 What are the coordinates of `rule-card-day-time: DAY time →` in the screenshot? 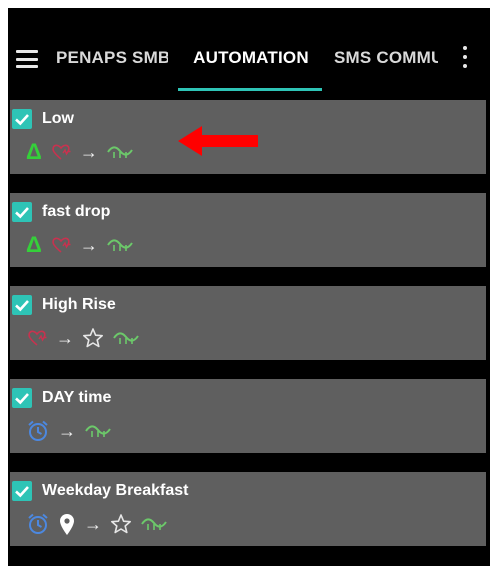 It's located at (248, 416).